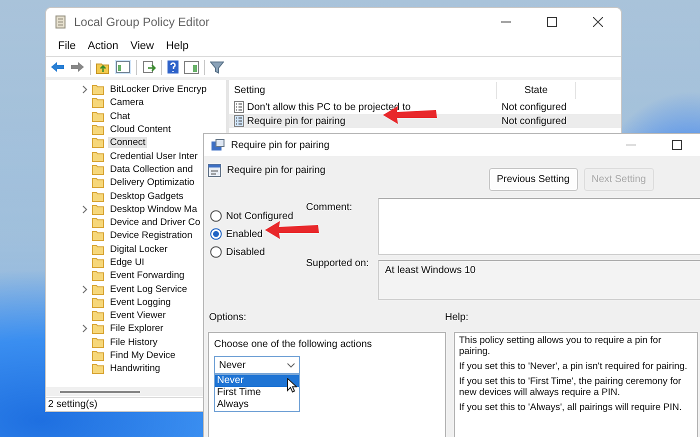  Describe the element at coordinates (152, 182) in the screenshot. I see `tree-item: Delivery Optimizatio` at that location.